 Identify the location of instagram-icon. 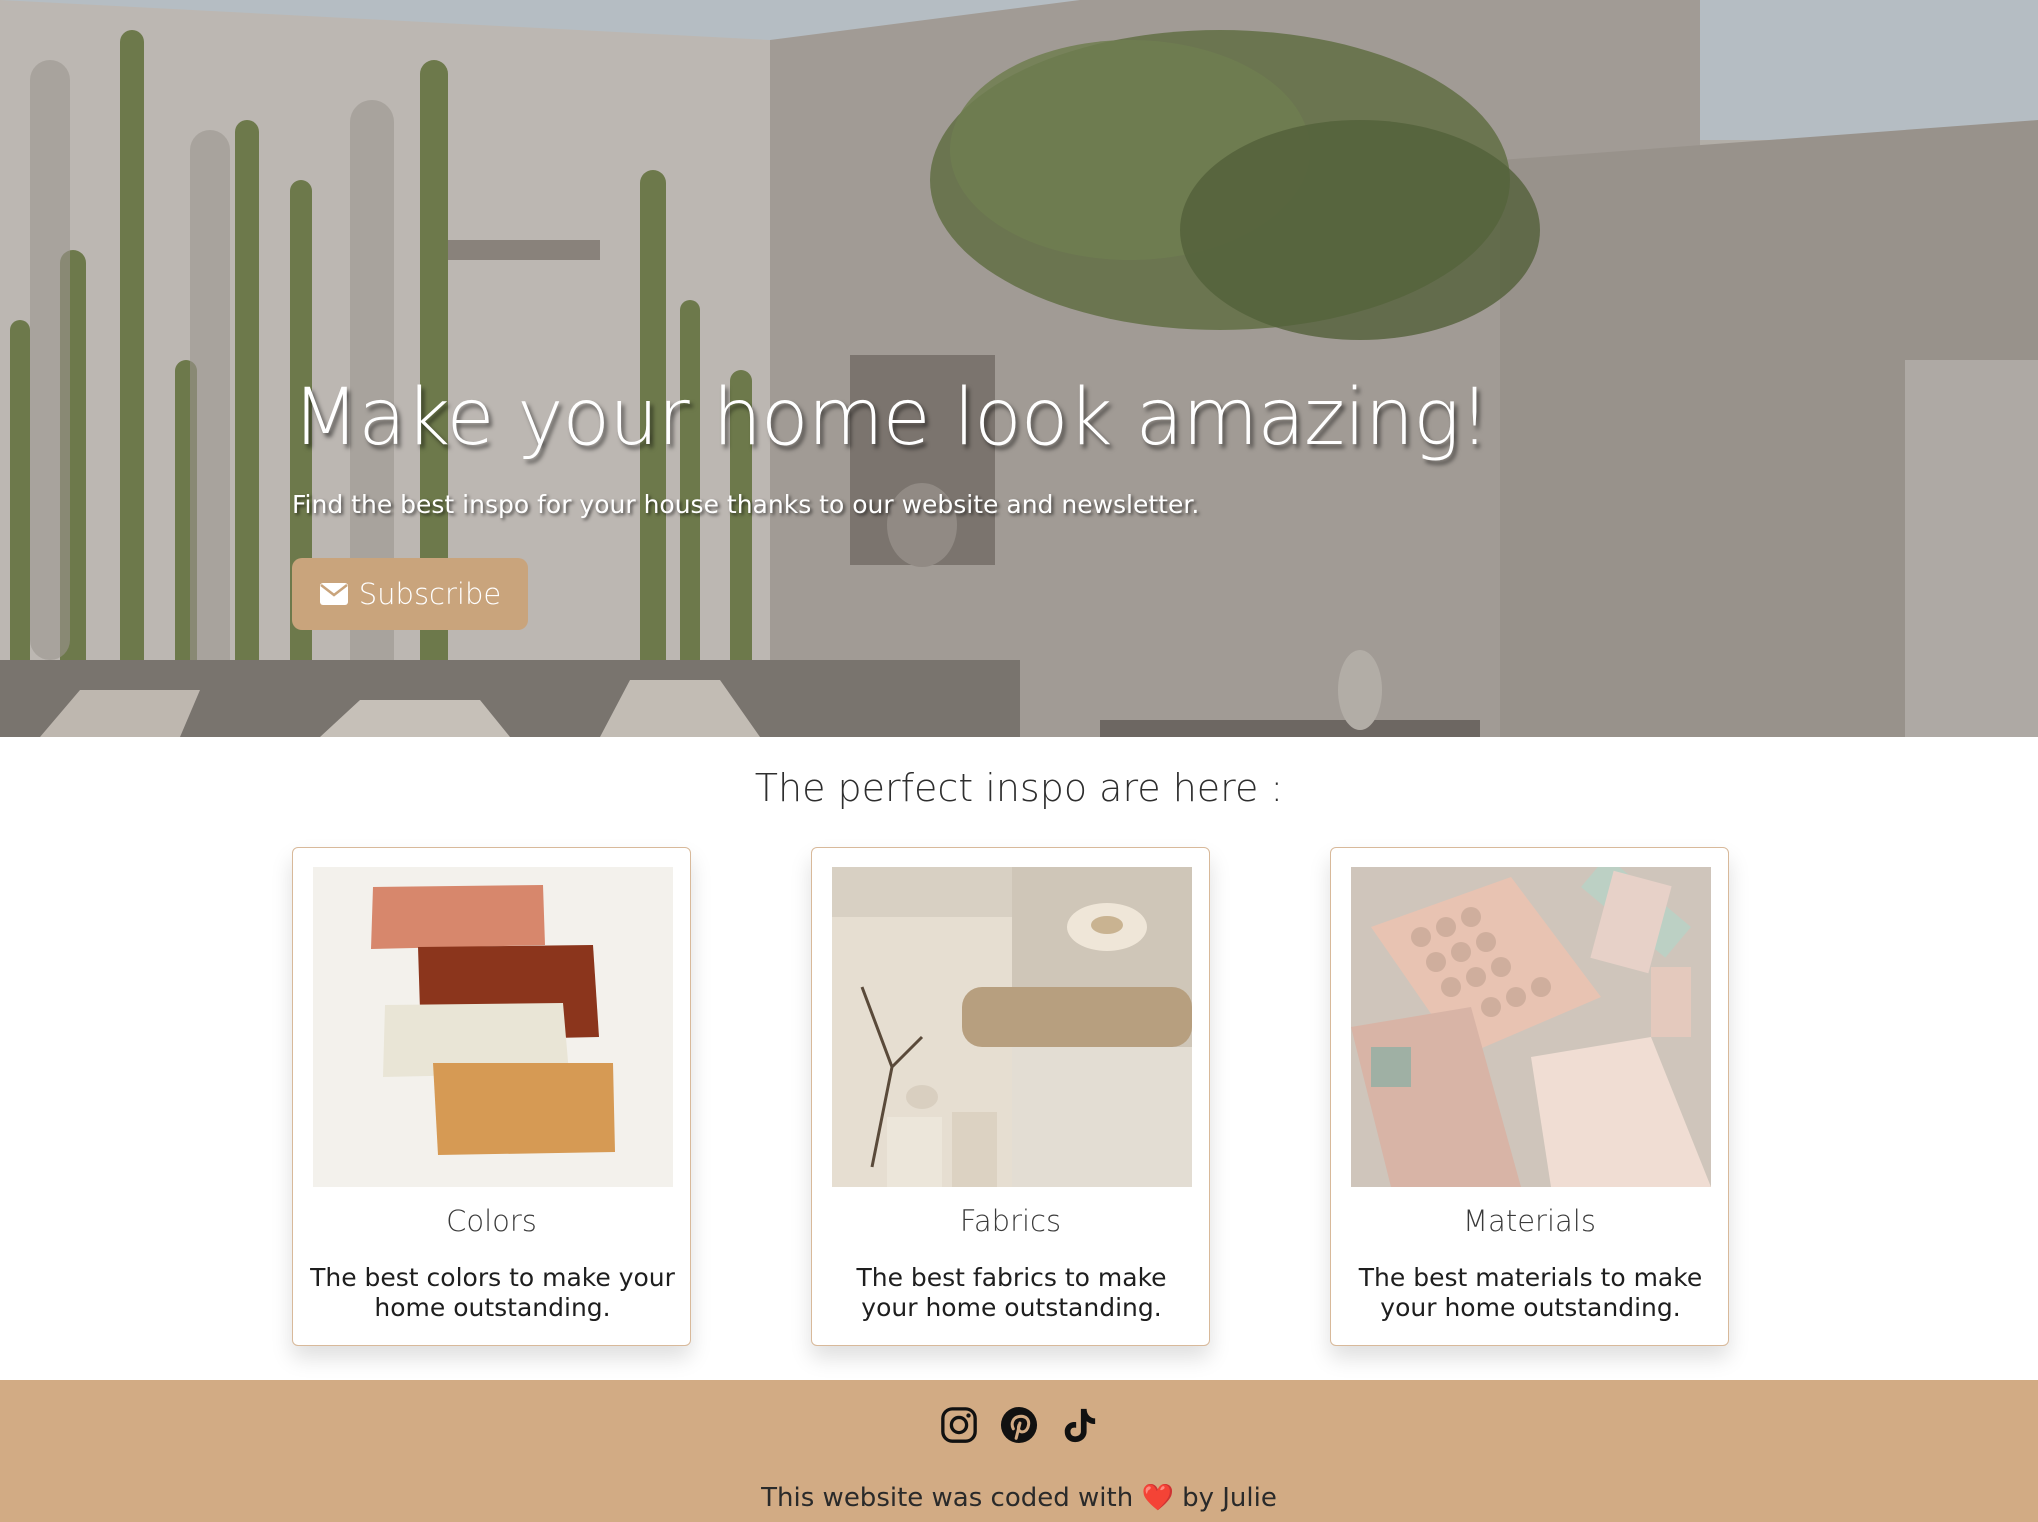
(959, 1425).